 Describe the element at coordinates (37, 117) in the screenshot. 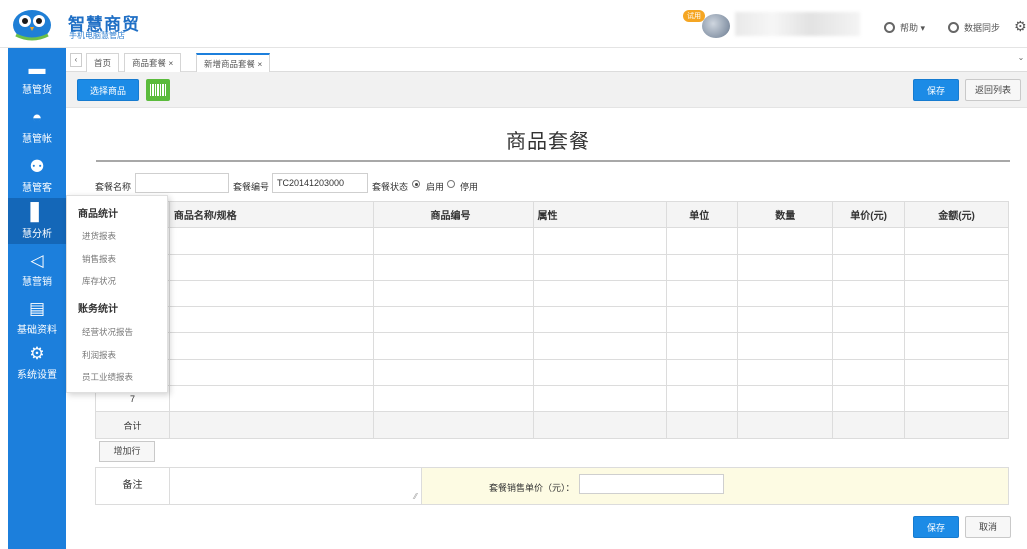

I see `ledger-icon: ◓` at that location.